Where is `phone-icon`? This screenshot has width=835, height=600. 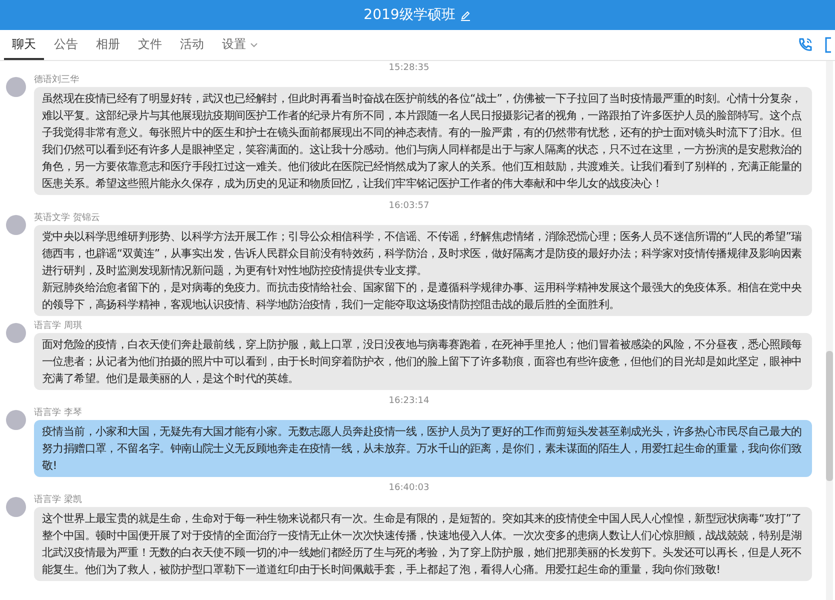
phone-icon is located at coordinates (805, 45).